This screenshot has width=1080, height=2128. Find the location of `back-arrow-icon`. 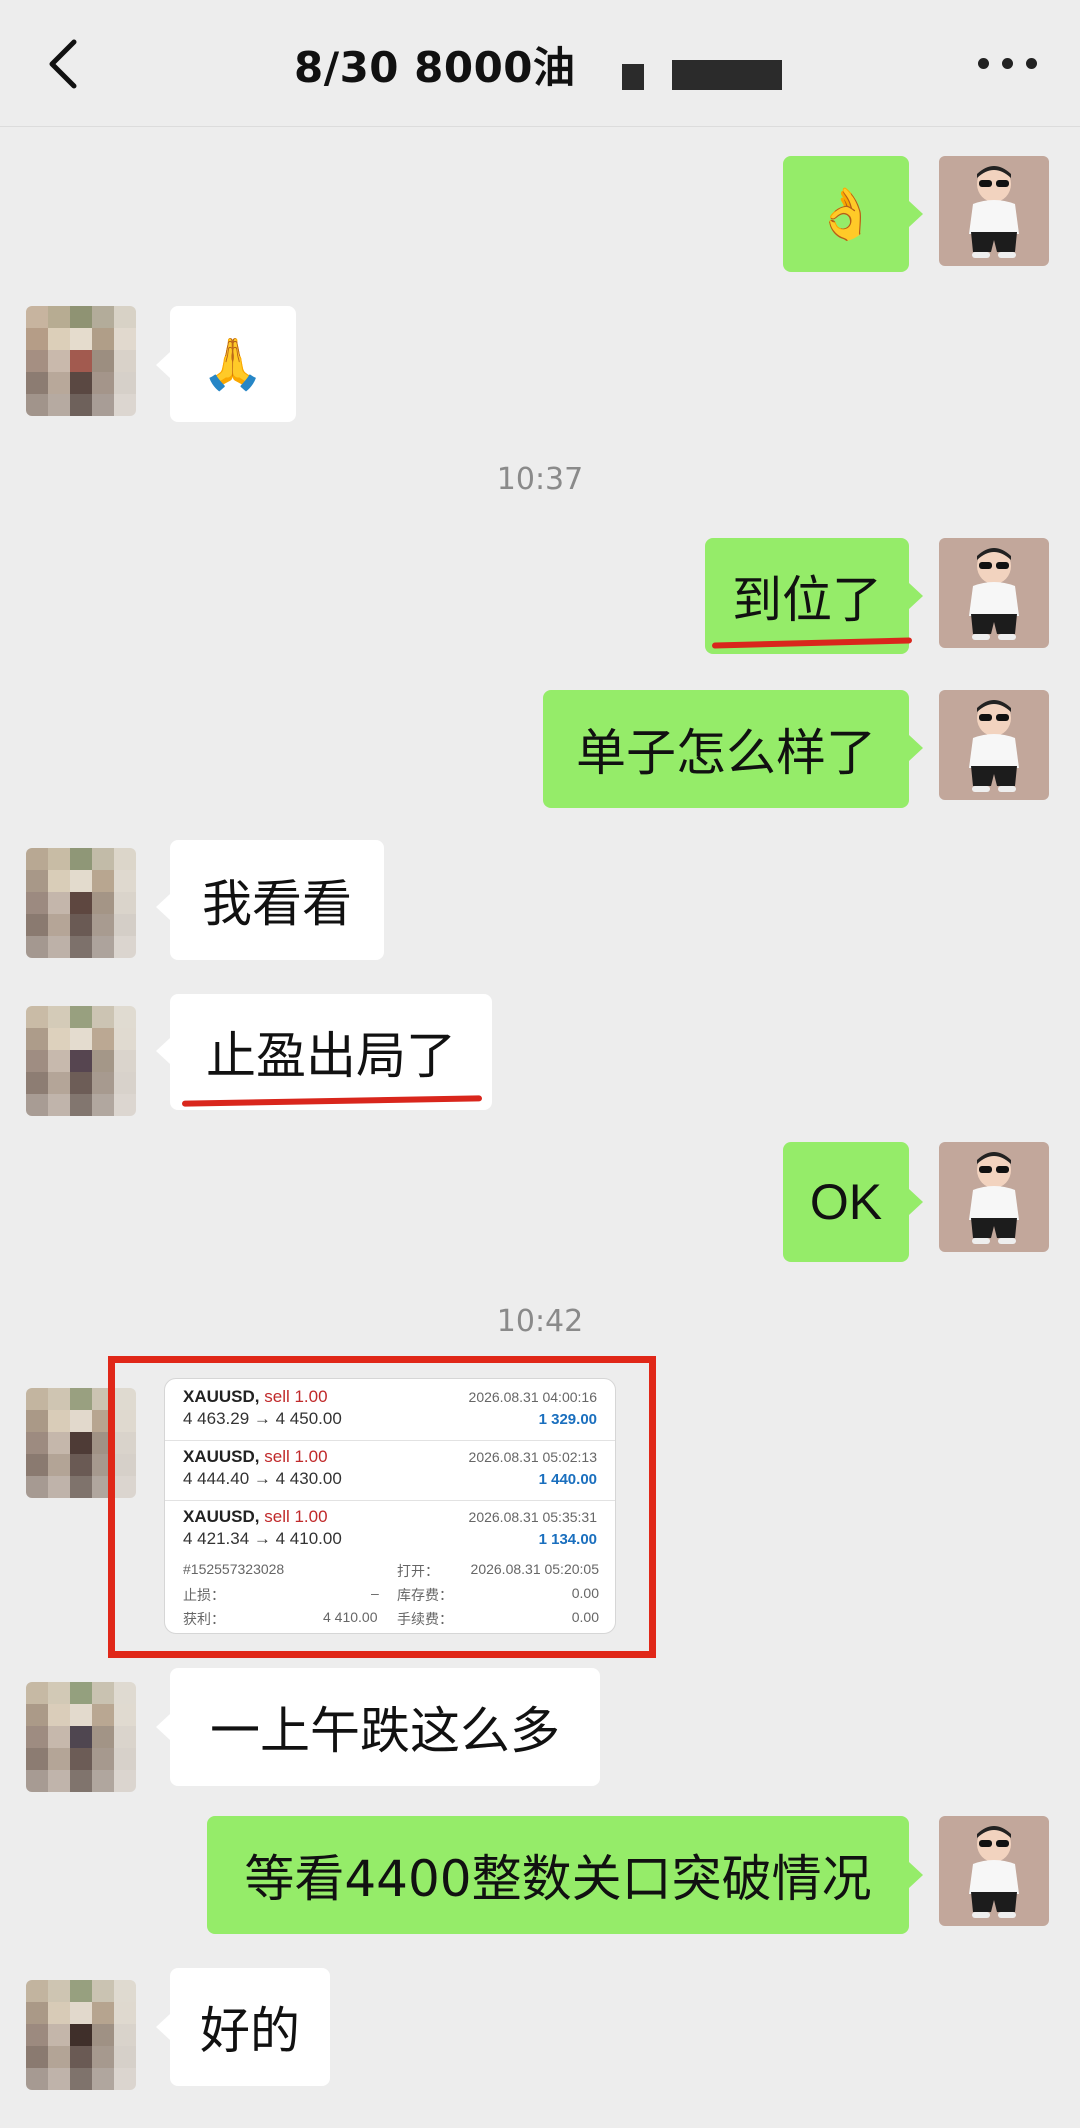

back-arrow-icon is located at coordinates (65, 64).